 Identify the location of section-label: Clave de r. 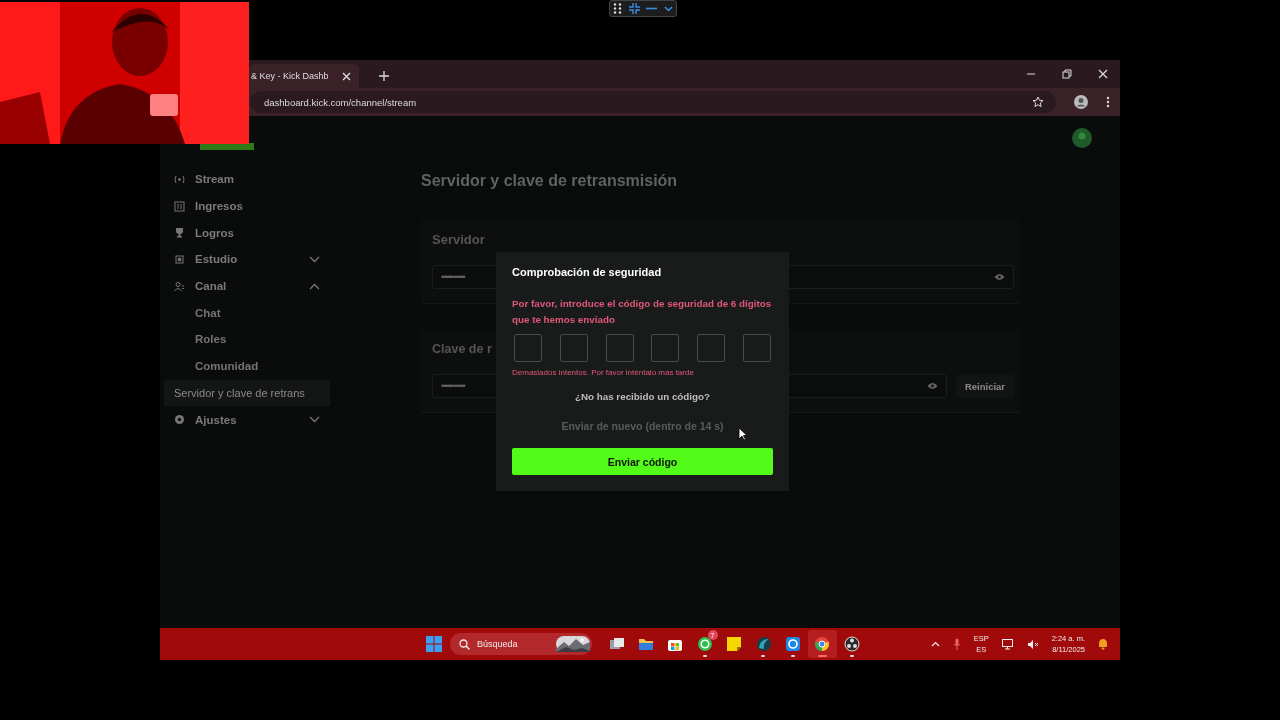
(462, 349).